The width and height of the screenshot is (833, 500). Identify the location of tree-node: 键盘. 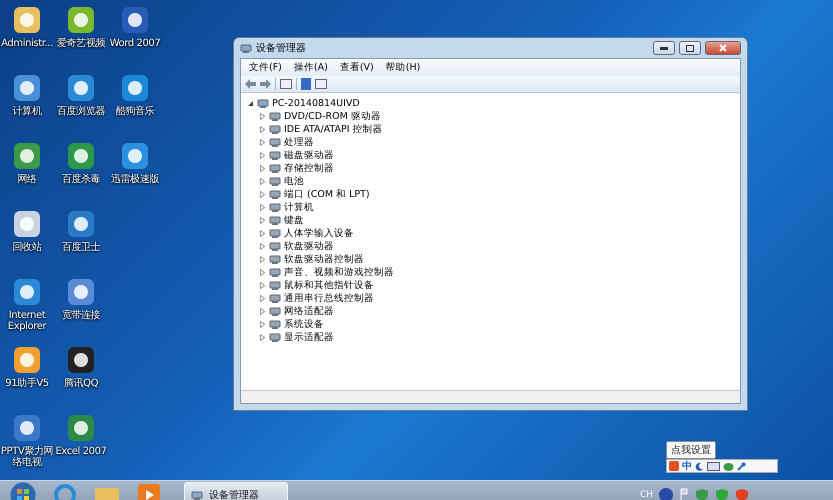
(294, 220).